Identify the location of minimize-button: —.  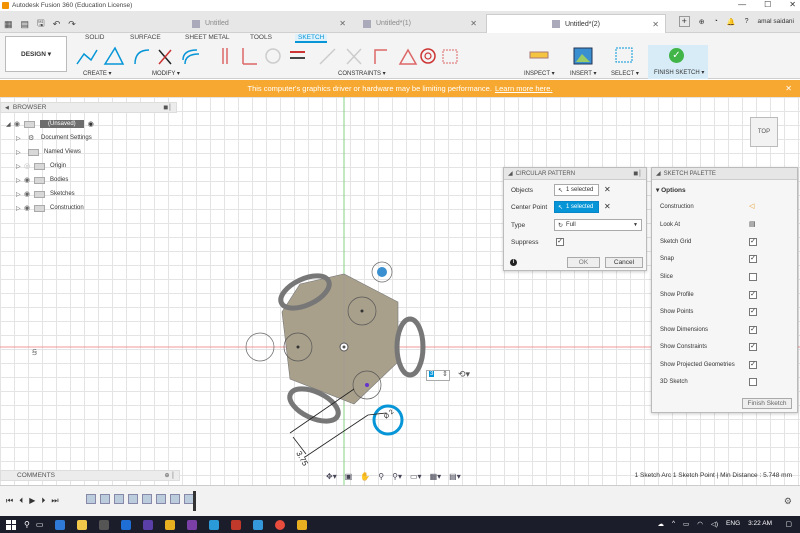
(742, 4).